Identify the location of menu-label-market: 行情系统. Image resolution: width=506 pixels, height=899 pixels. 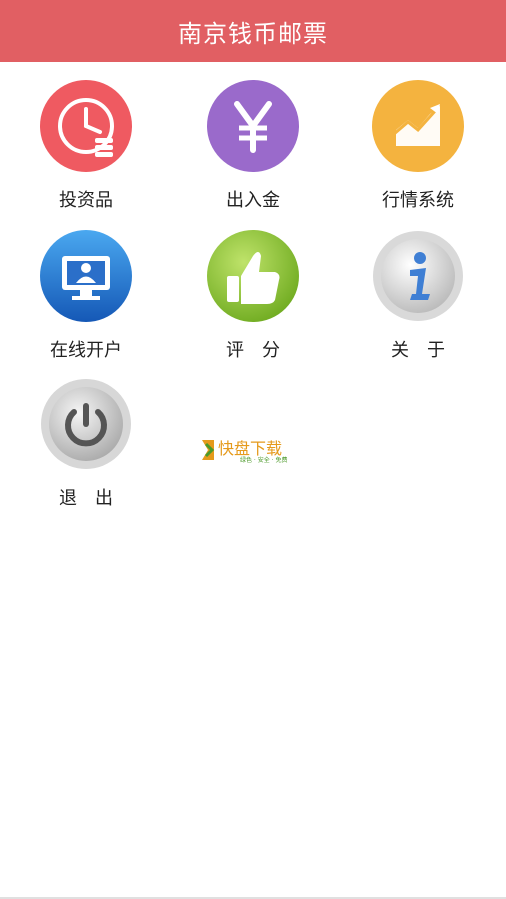
(418, 200).